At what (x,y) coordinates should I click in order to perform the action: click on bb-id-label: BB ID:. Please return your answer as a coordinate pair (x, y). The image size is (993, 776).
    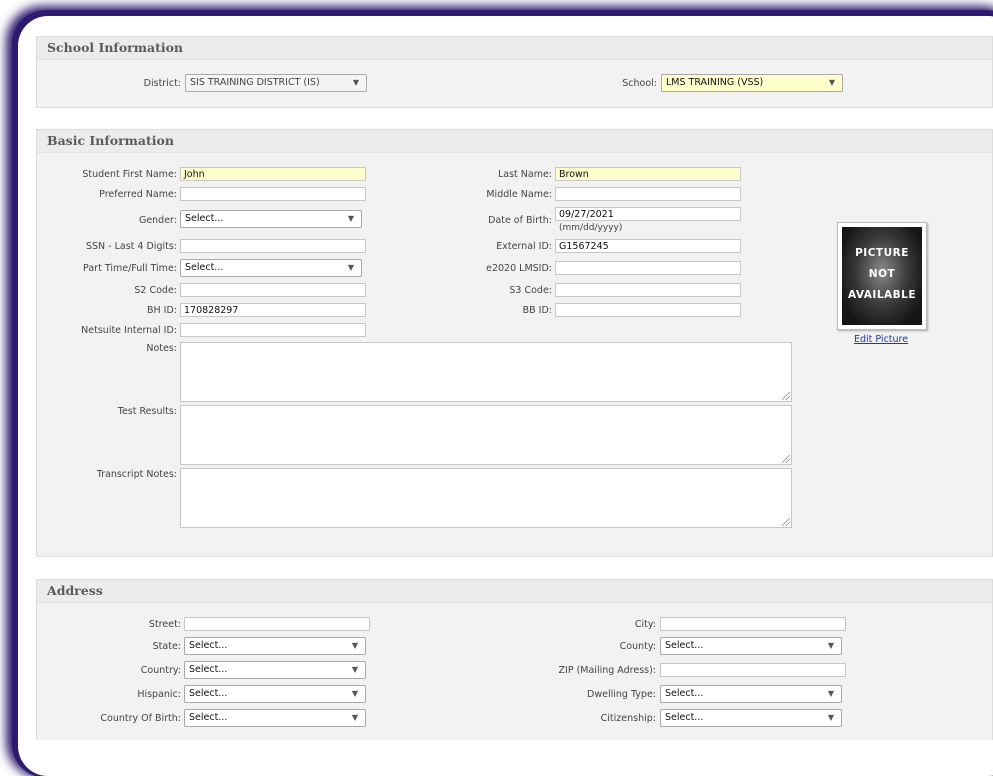
    Looking at the image, I should click on (537, 310).